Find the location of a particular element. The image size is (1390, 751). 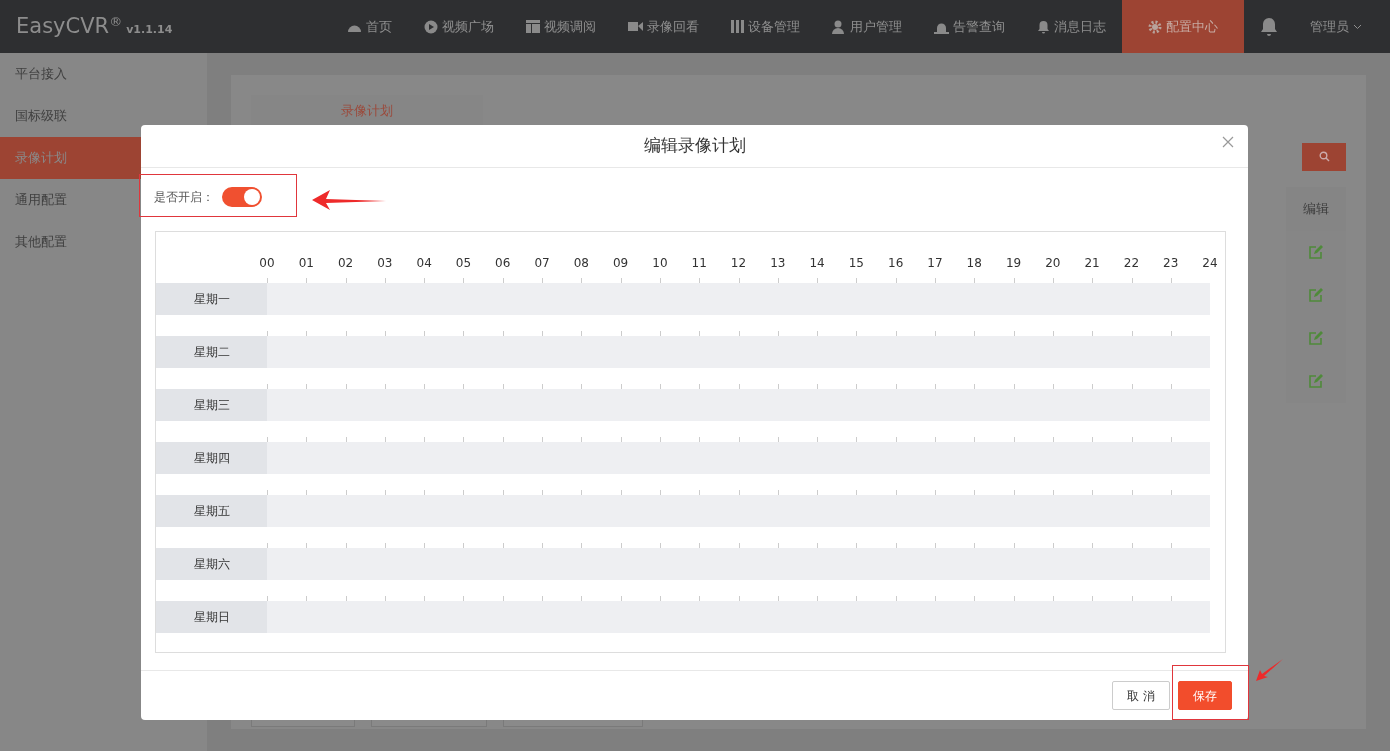

user-menu: 管理员 is located at coordinates (1342, 26).